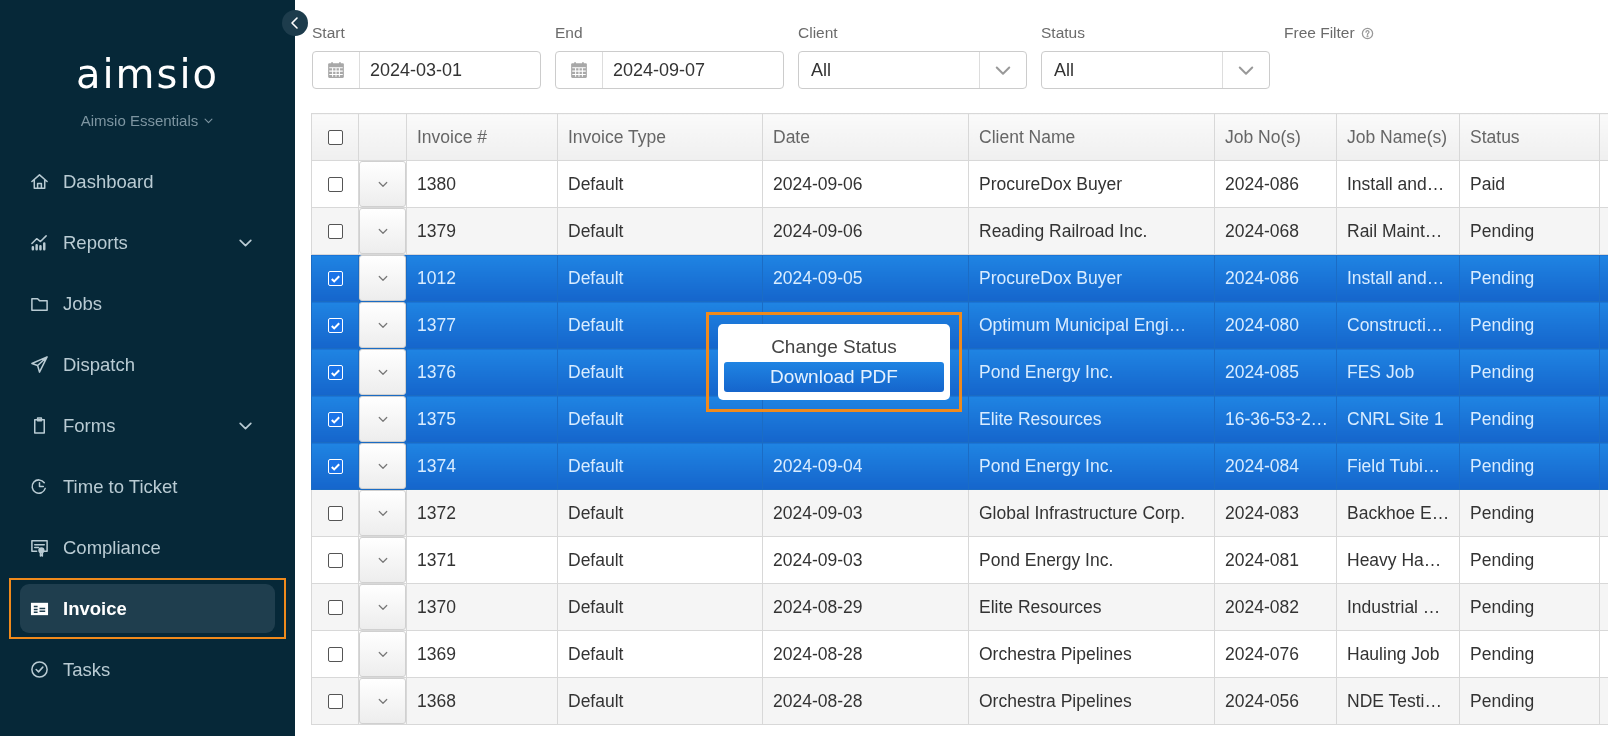 Image resolution: width=1608 pixels, height=736 pixels. What do you see at coordinates (147, 242) in the screenshot?
I see `sidebar-item: Reports` at bounding box center [147, 242].